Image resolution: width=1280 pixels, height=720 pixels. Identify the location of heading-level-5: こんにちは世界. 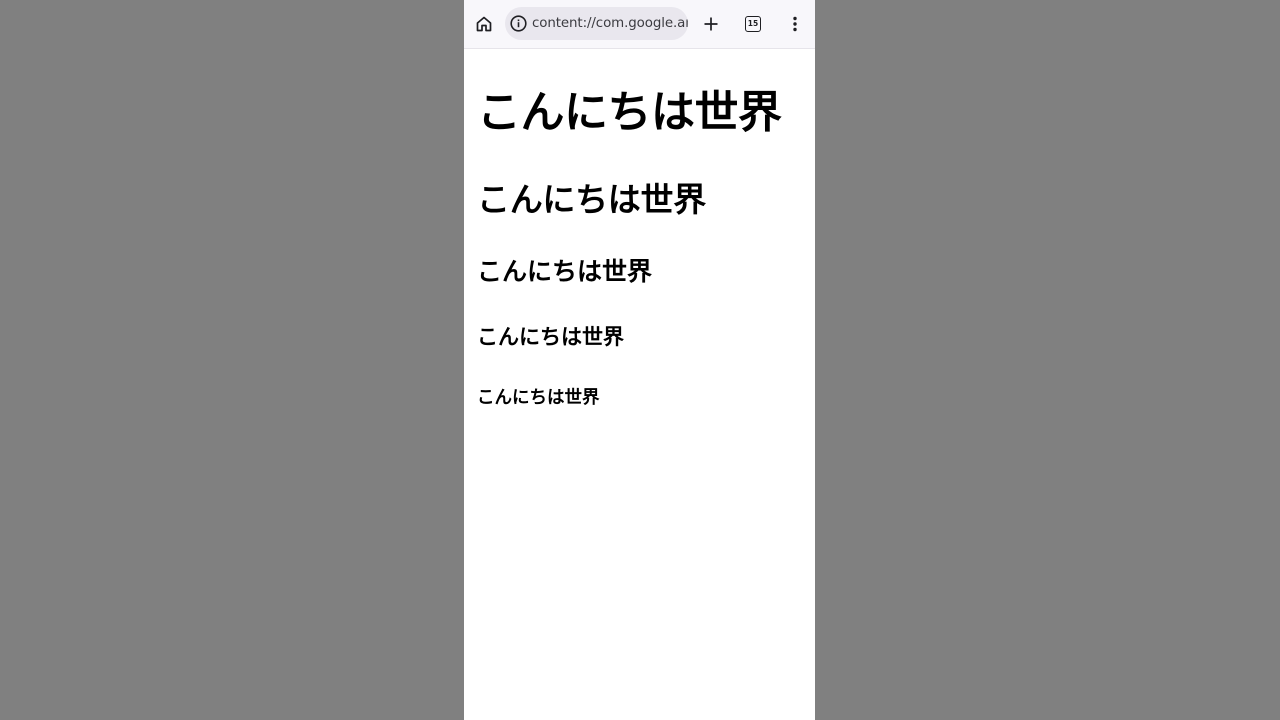
(538, 398).